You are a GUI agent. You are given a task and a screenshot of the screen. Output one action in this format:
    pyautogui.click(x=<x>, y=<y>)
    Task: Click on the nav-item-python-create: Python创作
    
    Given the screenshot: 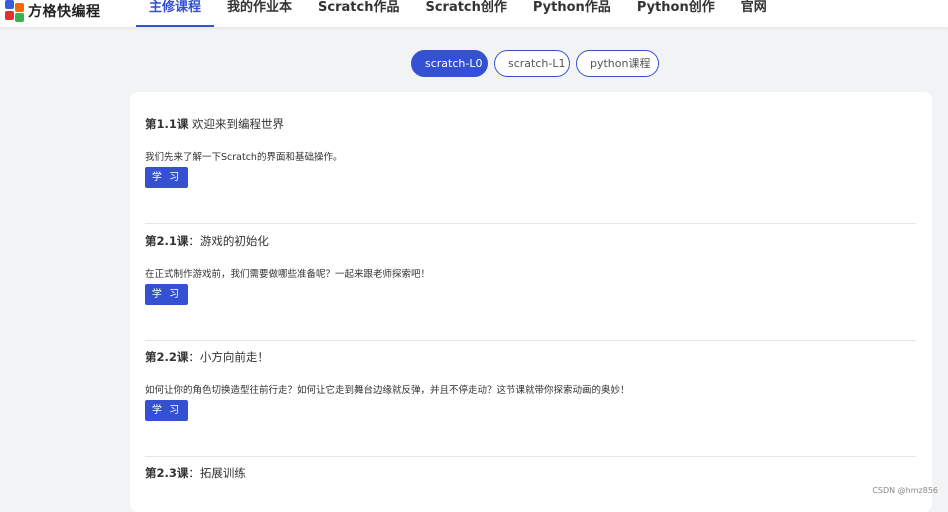 What is the action you would take?
    pyautogui.click(x=676, y=13)
    